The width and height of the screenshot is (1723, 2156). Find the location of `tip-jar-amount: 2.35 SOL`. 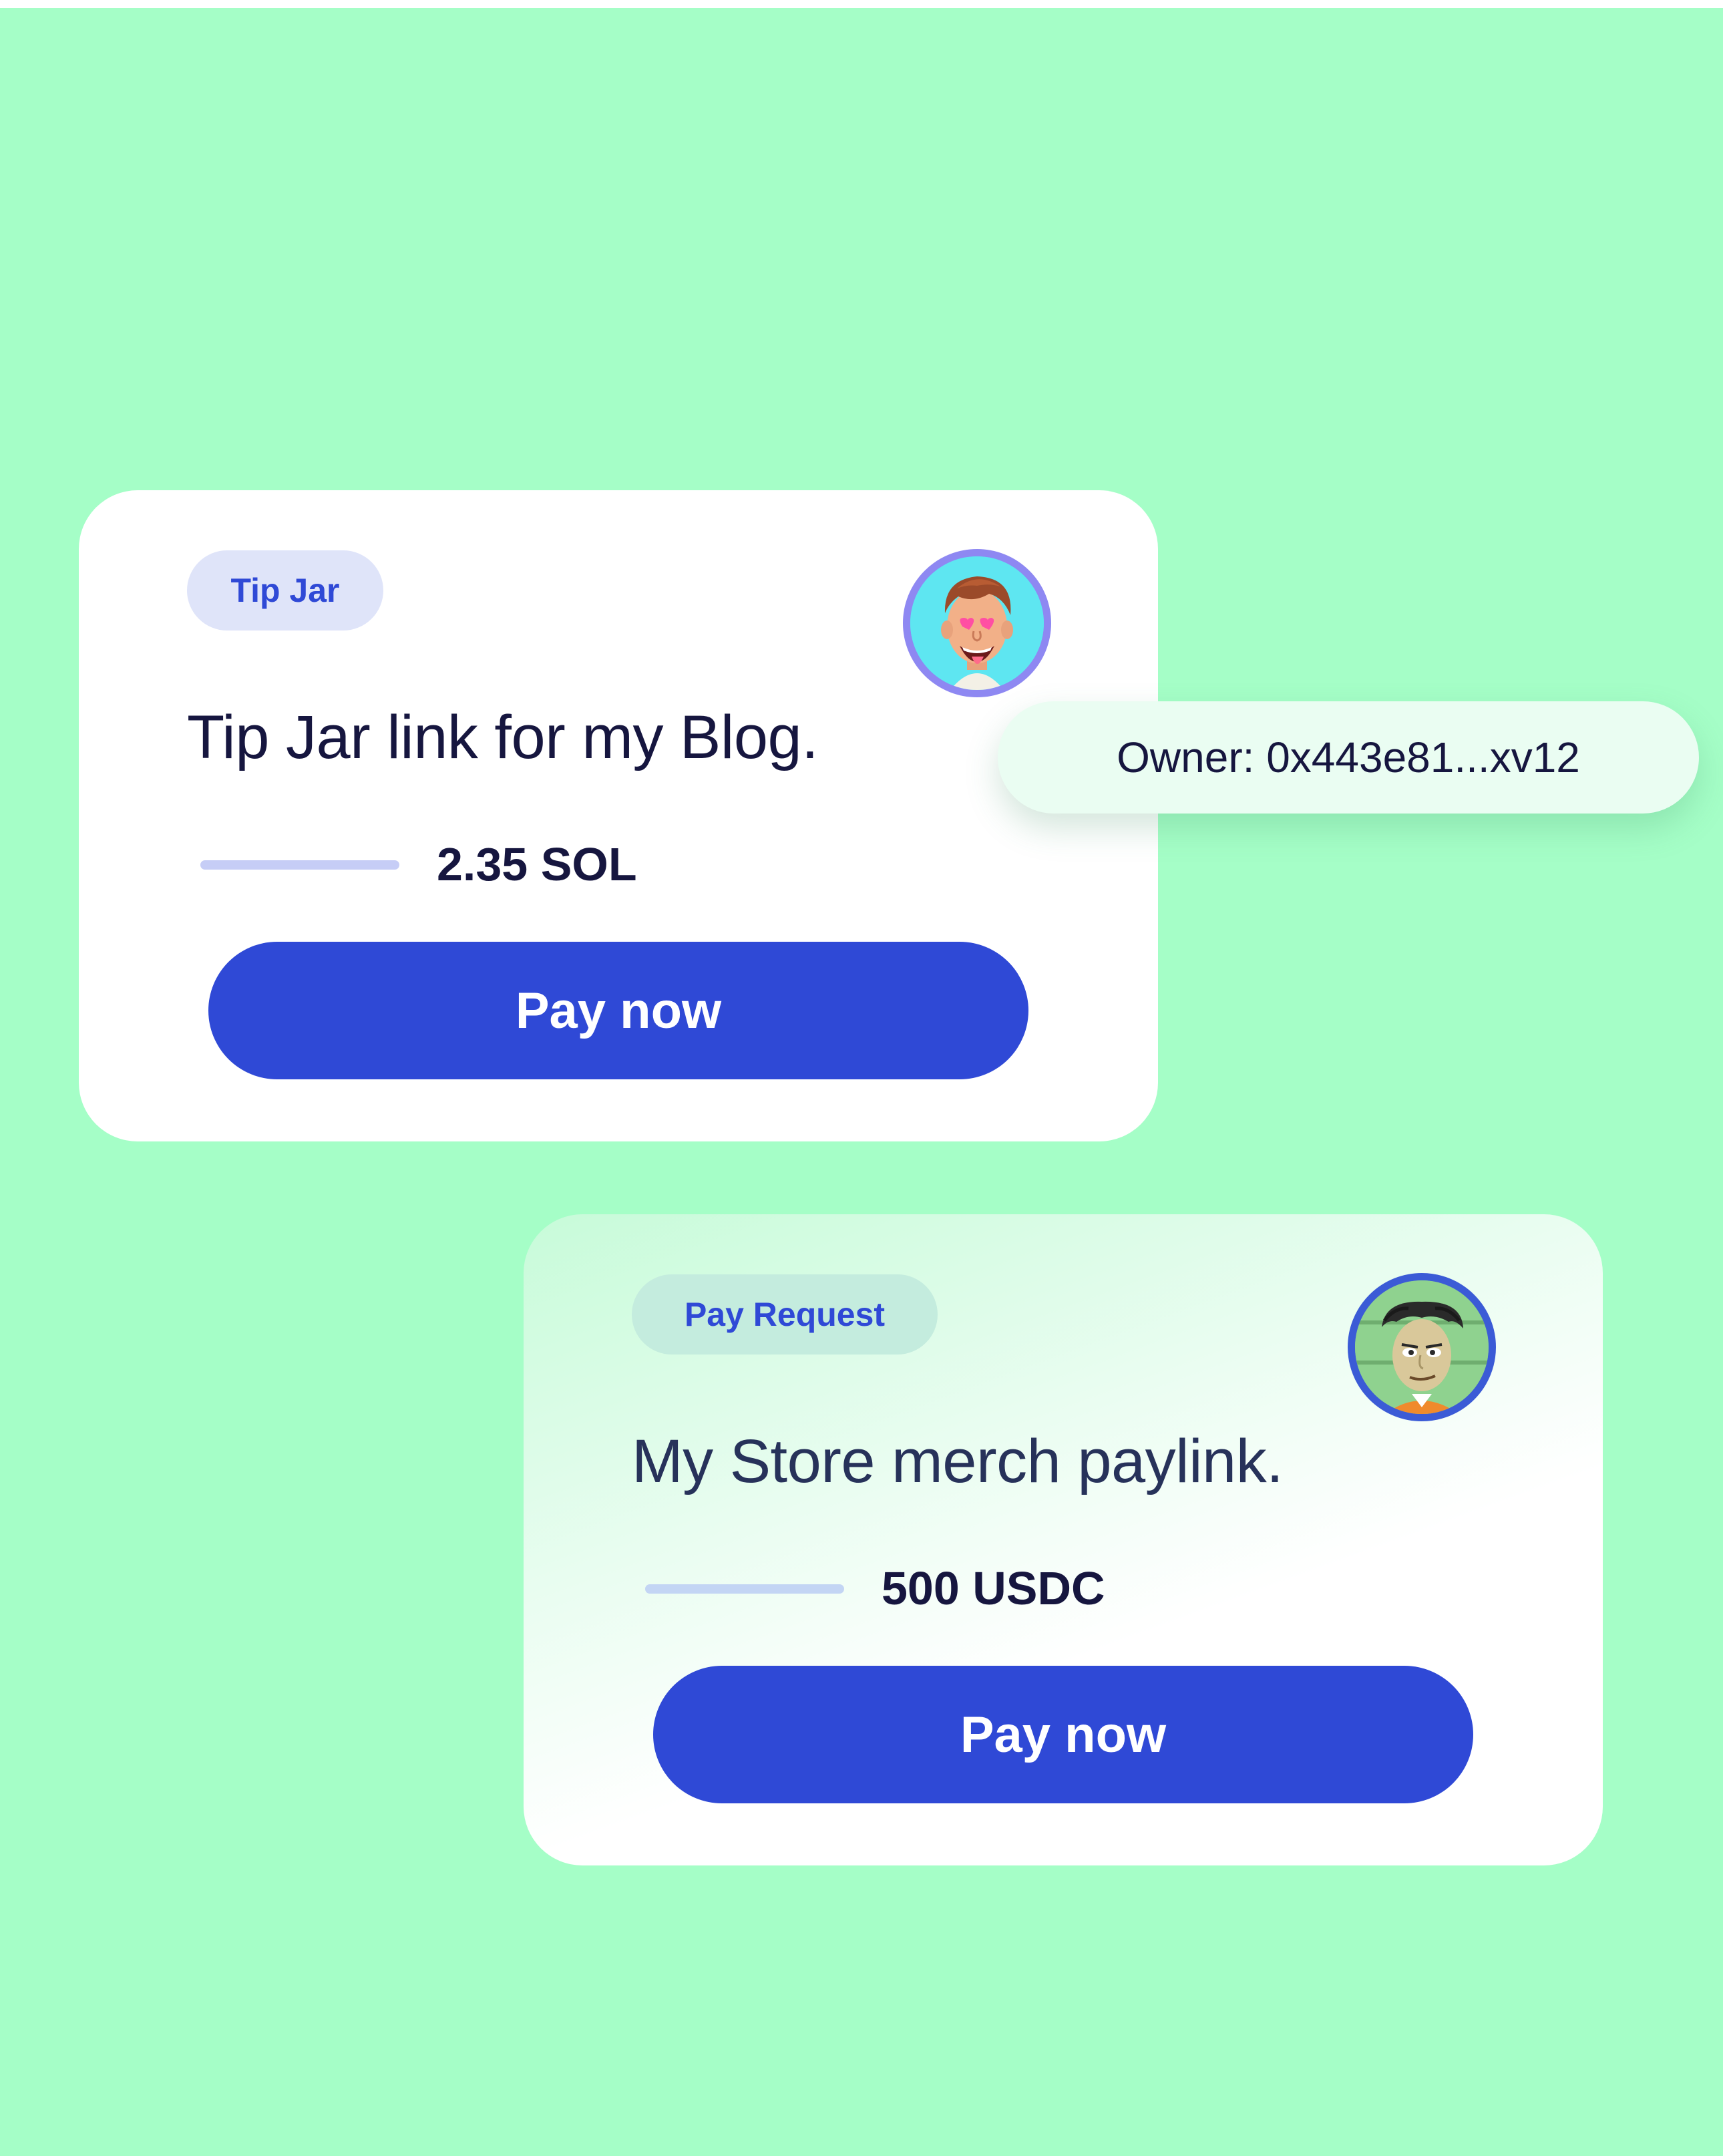

tip-jar-amount: 2.35 SOL is located at coordinates (537, 864).